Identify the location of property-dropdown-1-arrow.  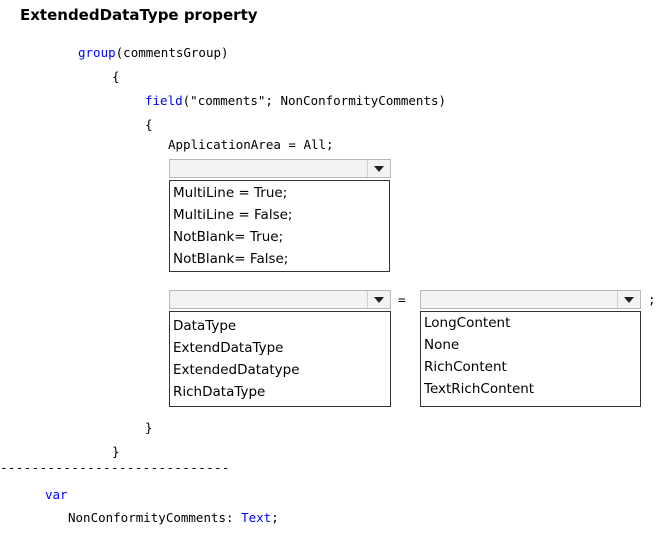
(378, 168).